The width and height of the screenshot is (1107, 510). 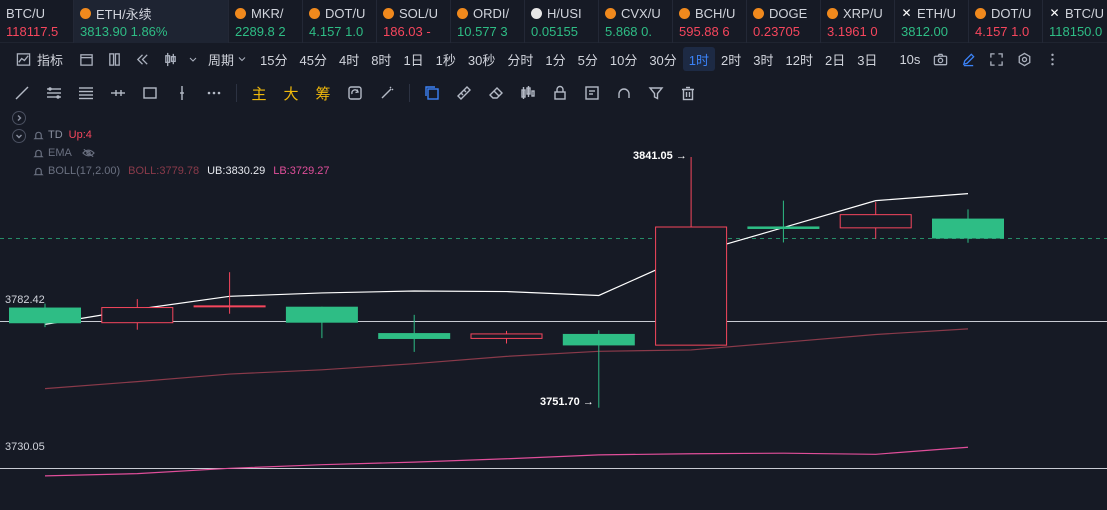 What do you see at coordinates (387, 93) in the screenshot?
I see `magic-brush-icon` at bounding box center [387, 93].